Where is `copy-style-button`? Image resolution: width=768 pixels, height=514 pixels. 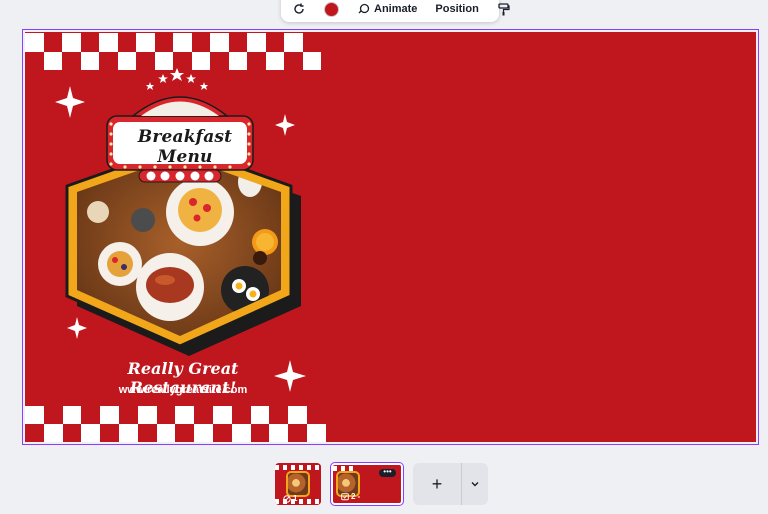 copy-style-button is located at coordinates (503, 10).